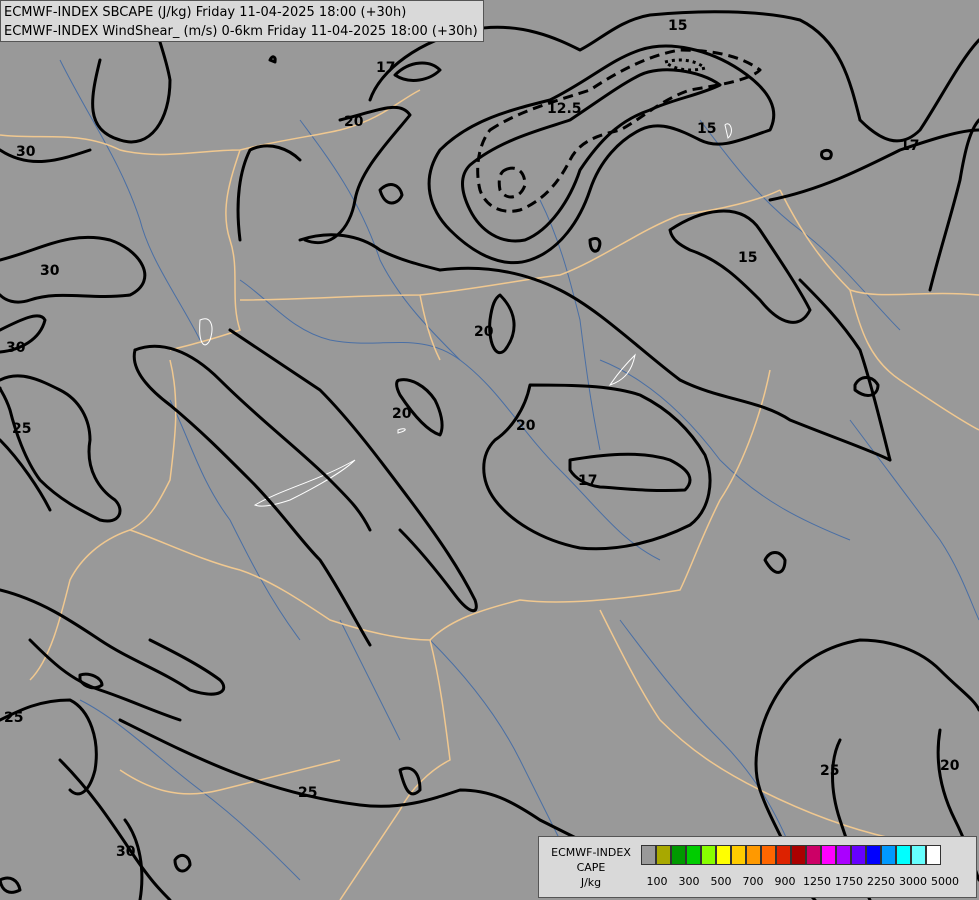 This screenshot has width=979, height=900. What do you see at coordinates (913, 881) in the screenshot?
I see `legend-tick-label: 3000` at bounding box center [913, 881].